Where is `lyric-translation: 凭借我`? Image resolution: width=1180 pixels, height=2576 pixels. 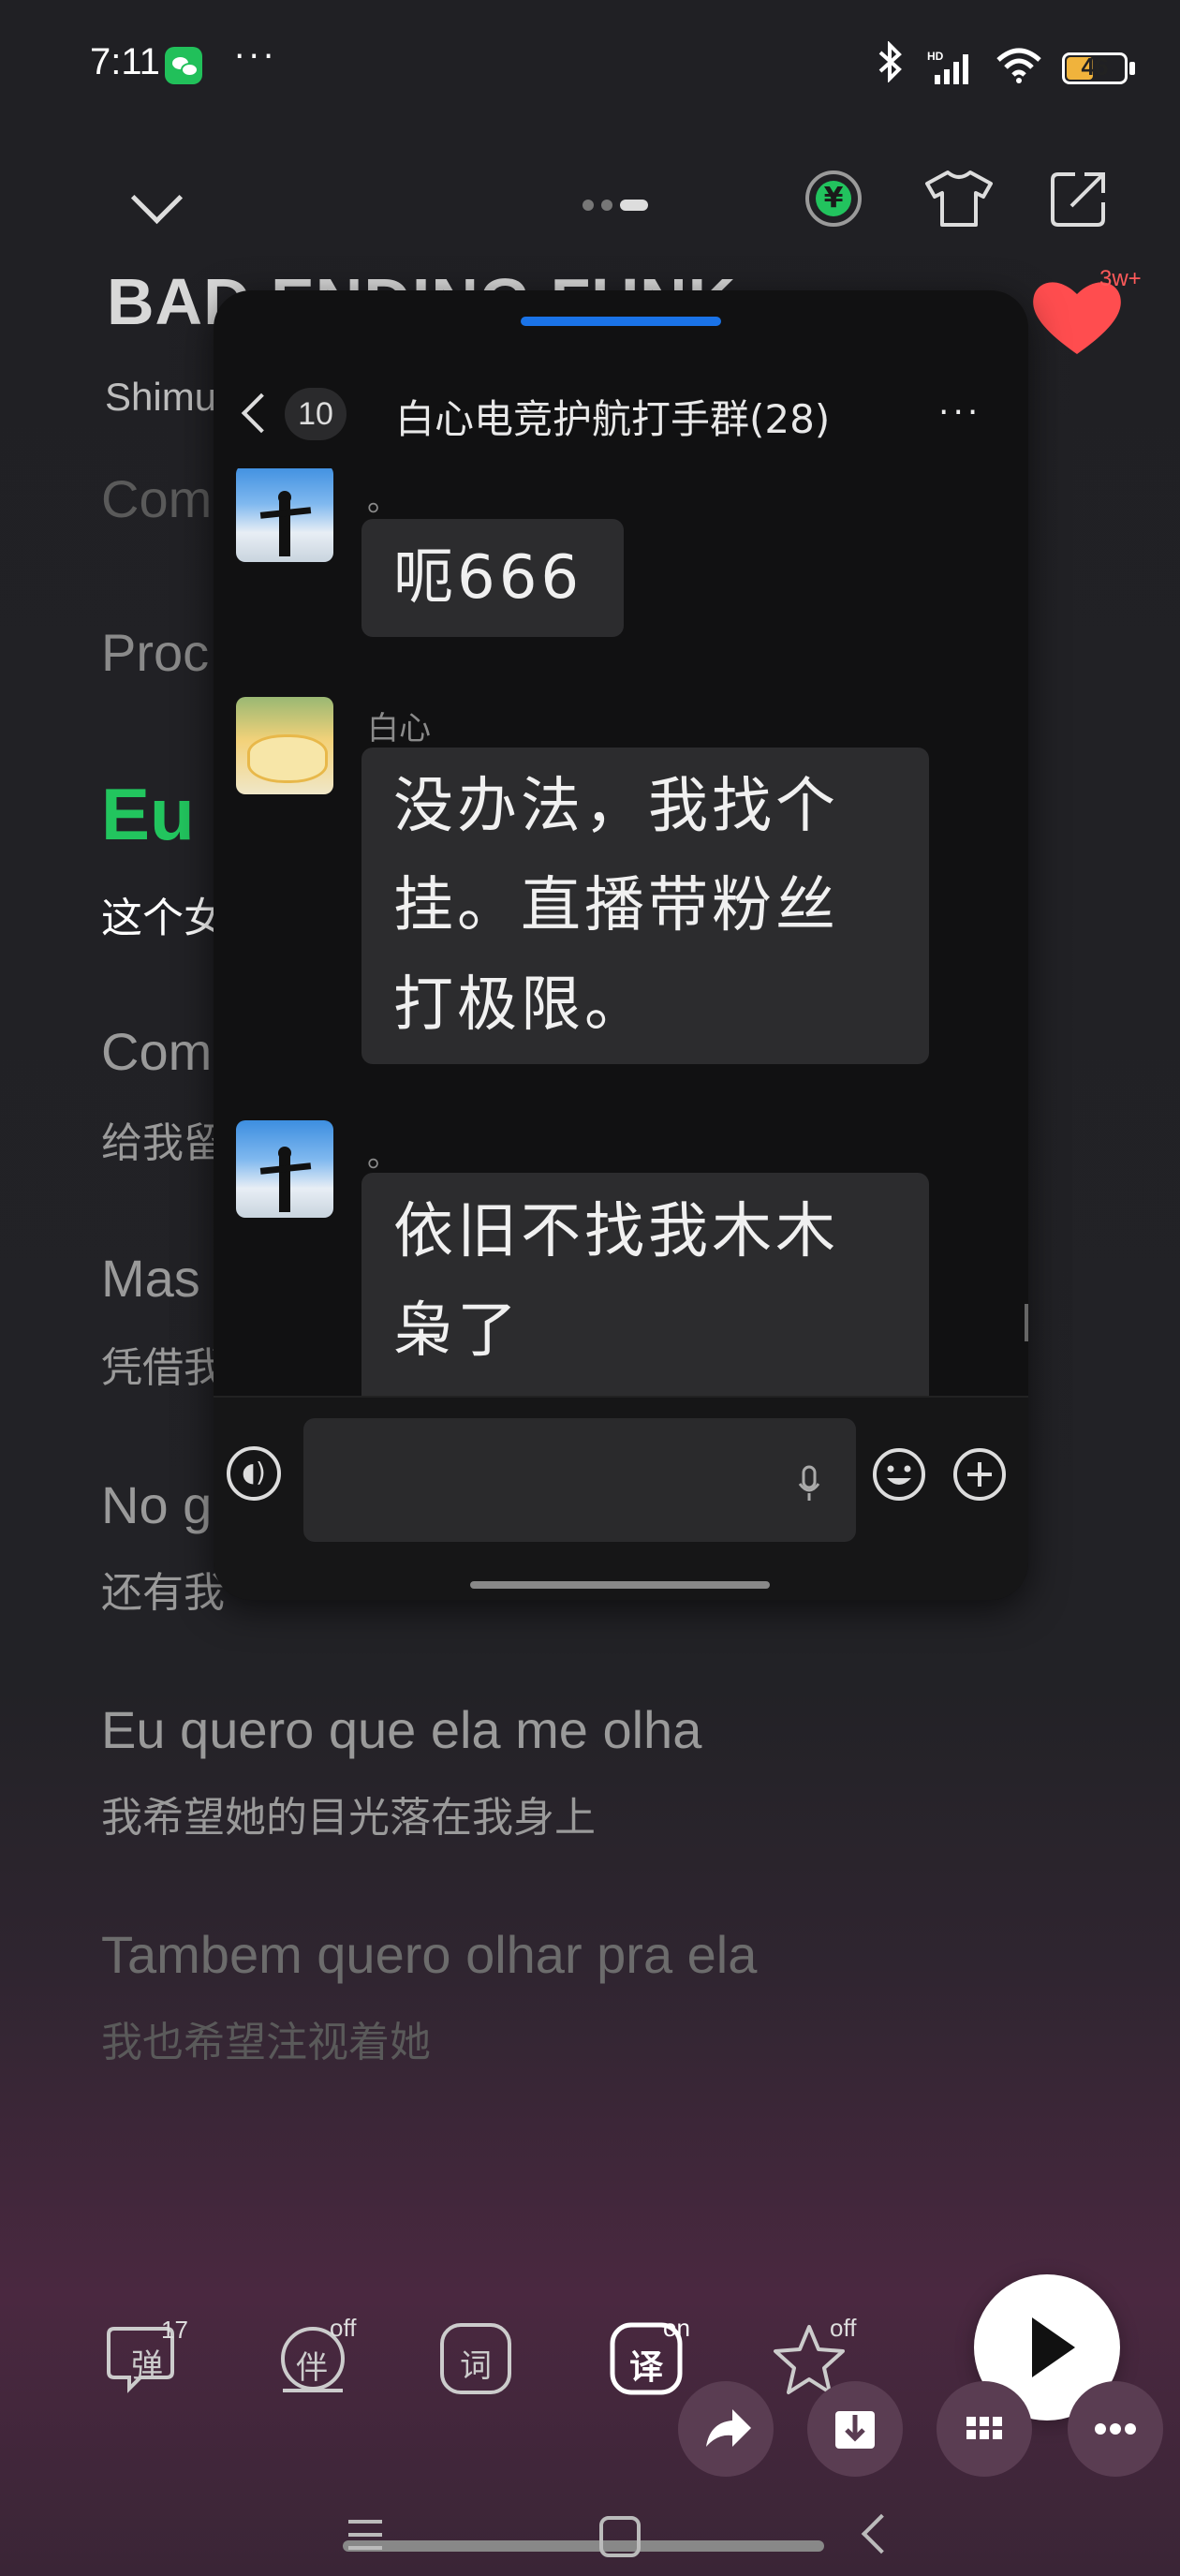 lyric-translation: 凭借我 is located at coordinates (163, 1368).